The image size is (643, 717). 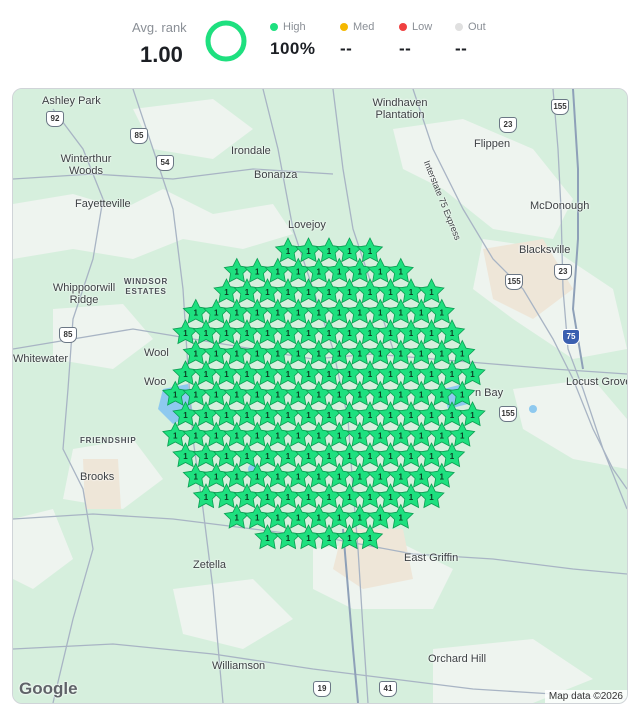 I want to click on metric-out-value: --, so click(x=461, y=48).